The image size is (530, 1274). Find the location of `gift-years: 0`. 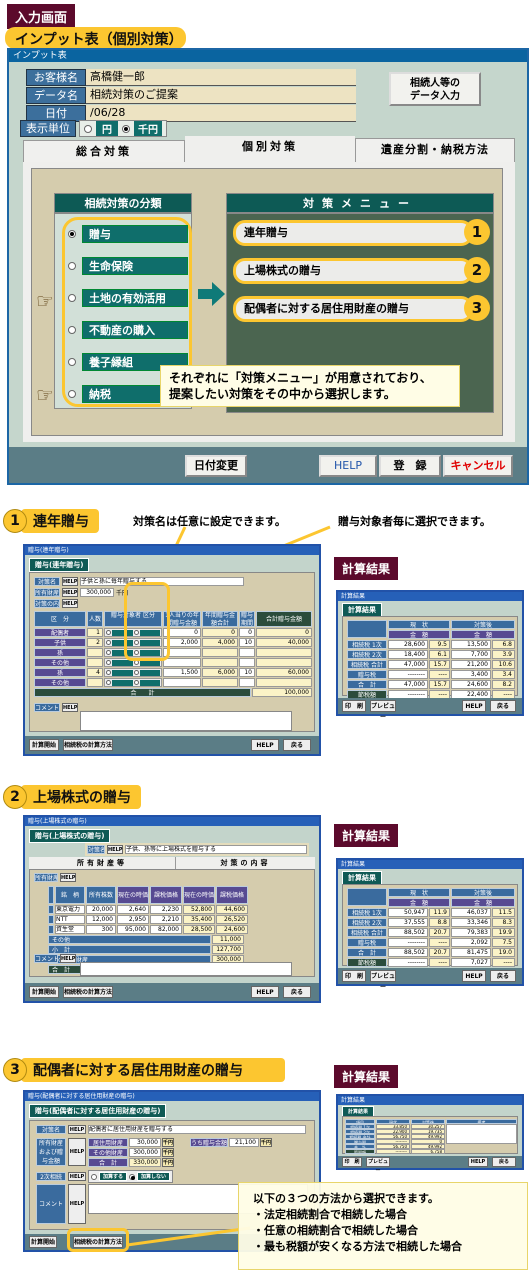

gift-years: 0 is located at coordinates (247, 632).